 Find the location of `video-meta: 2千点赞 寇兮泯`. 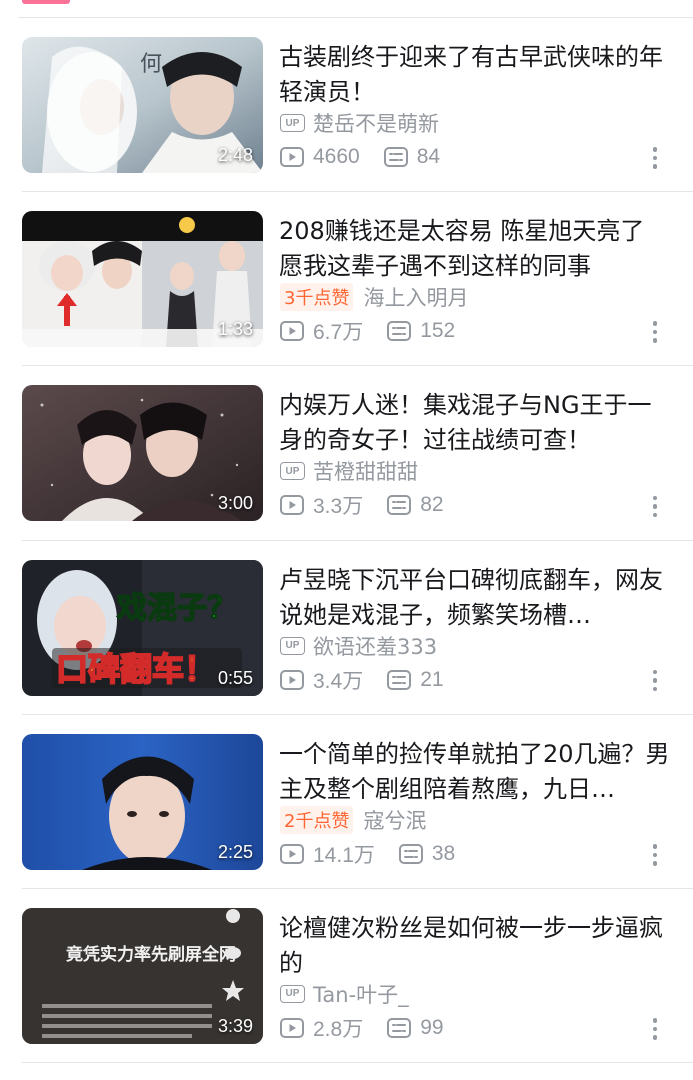

video-meta: 2千点赞 寇兮泯 is located at coordinates (353, 820).